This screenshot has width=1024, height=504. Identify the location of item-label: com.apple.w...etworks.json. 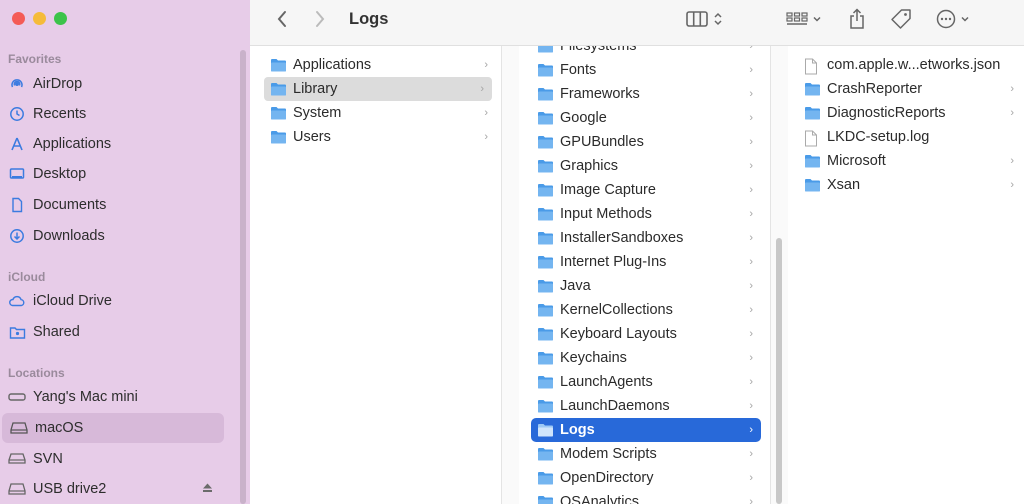
(914, 65).